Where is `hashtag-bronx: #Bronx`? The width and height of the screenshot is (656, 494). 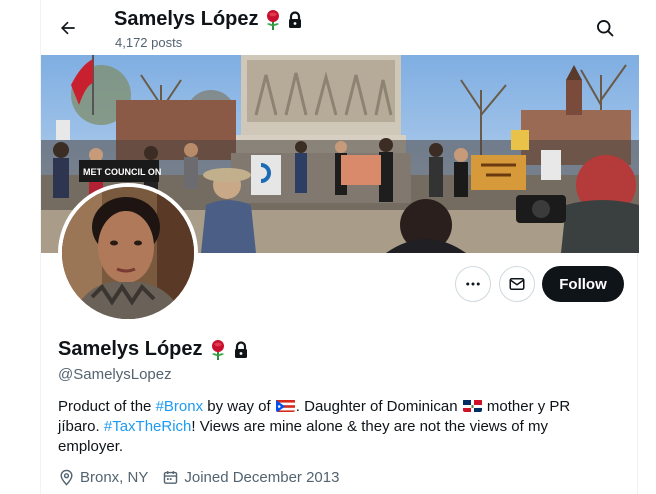 hashtag-bronx: #Bronx is located at coordinates (180, 406).